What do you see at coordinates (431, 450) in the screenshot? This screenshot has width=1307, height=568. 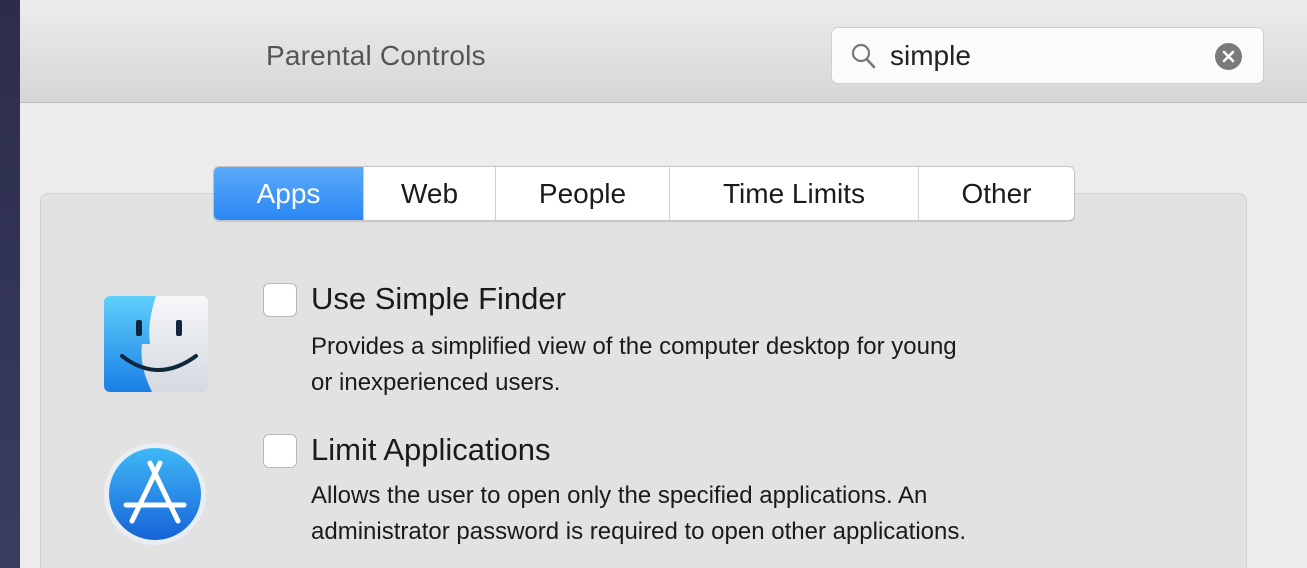 I see `limit-applications-label: Limit Applications` at bounding box center [431, 450].